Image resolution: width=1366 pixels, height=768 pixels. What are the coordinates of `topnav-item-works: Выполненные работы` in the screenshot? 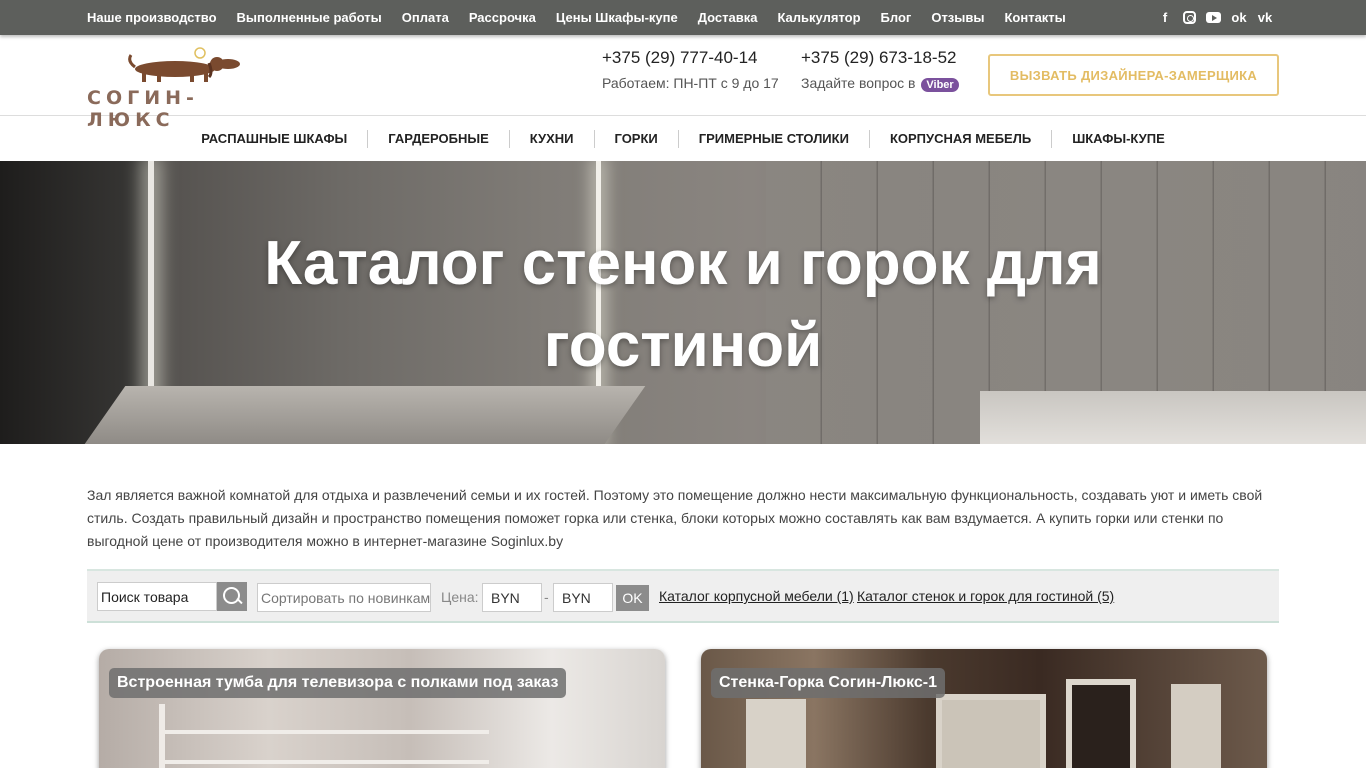 It's located at (309, 17).